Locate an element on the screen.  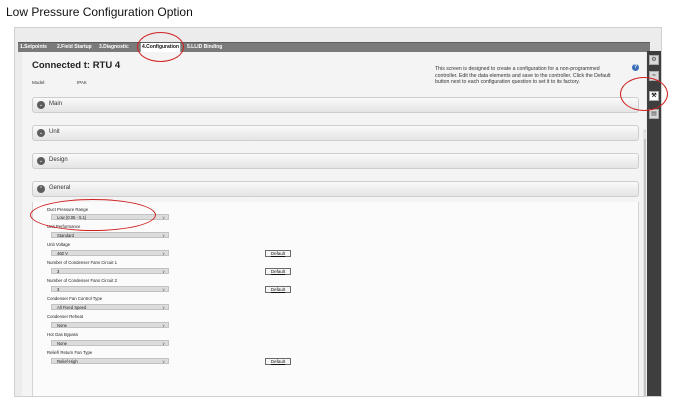
page-icon: ▤ is located at coordinates (654, 114).